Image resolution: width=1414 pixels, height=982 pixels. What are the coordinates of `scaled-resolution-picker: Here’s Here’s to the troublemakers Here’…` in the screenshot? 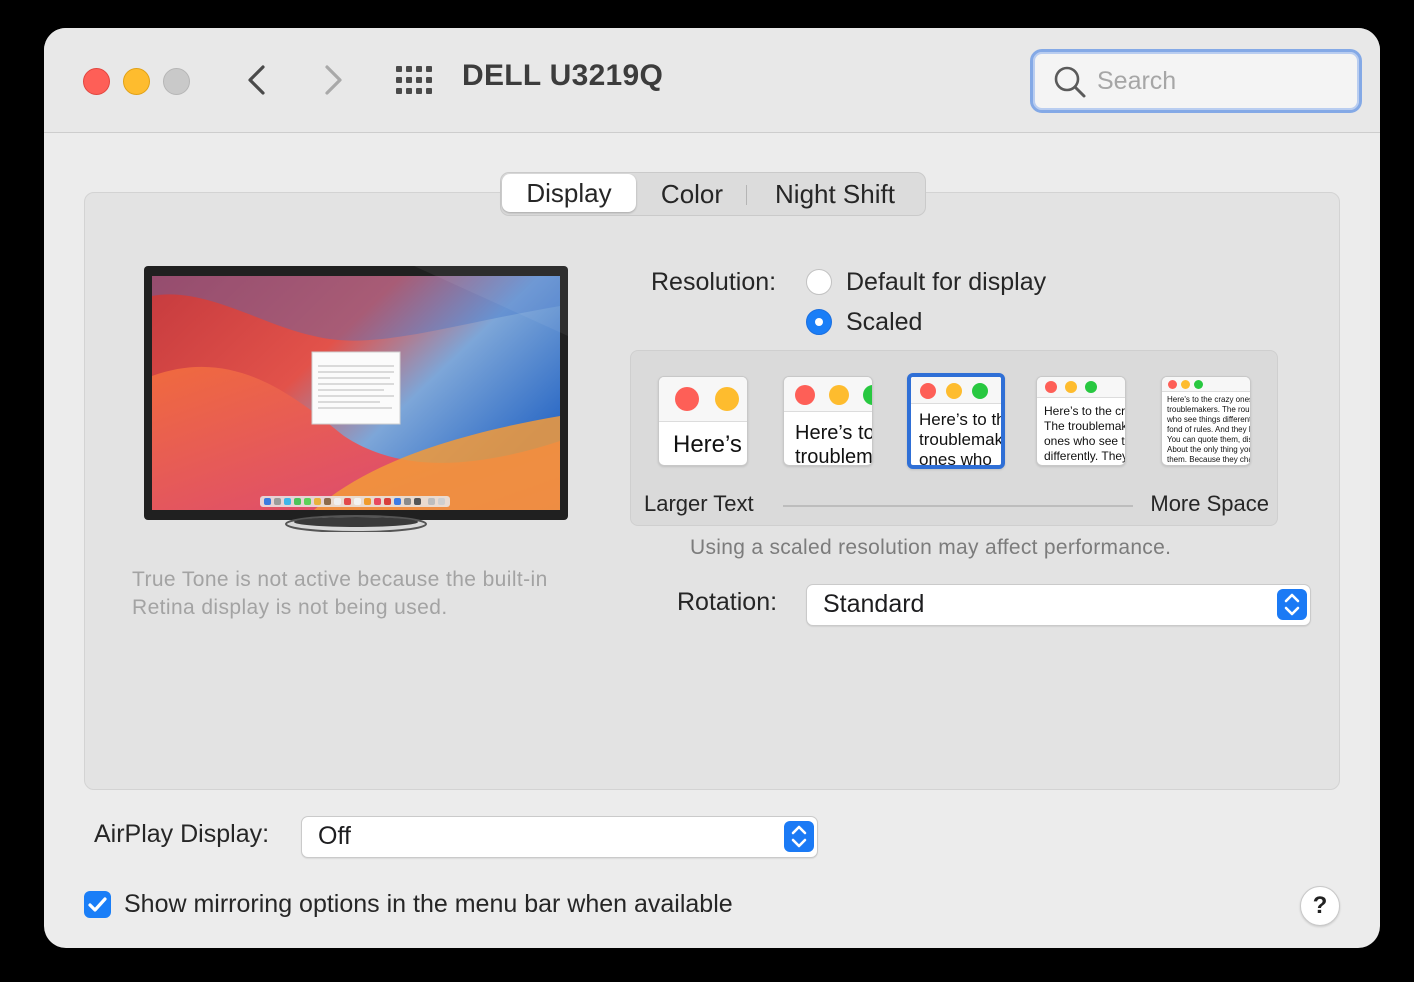 It's located at (954, 438).